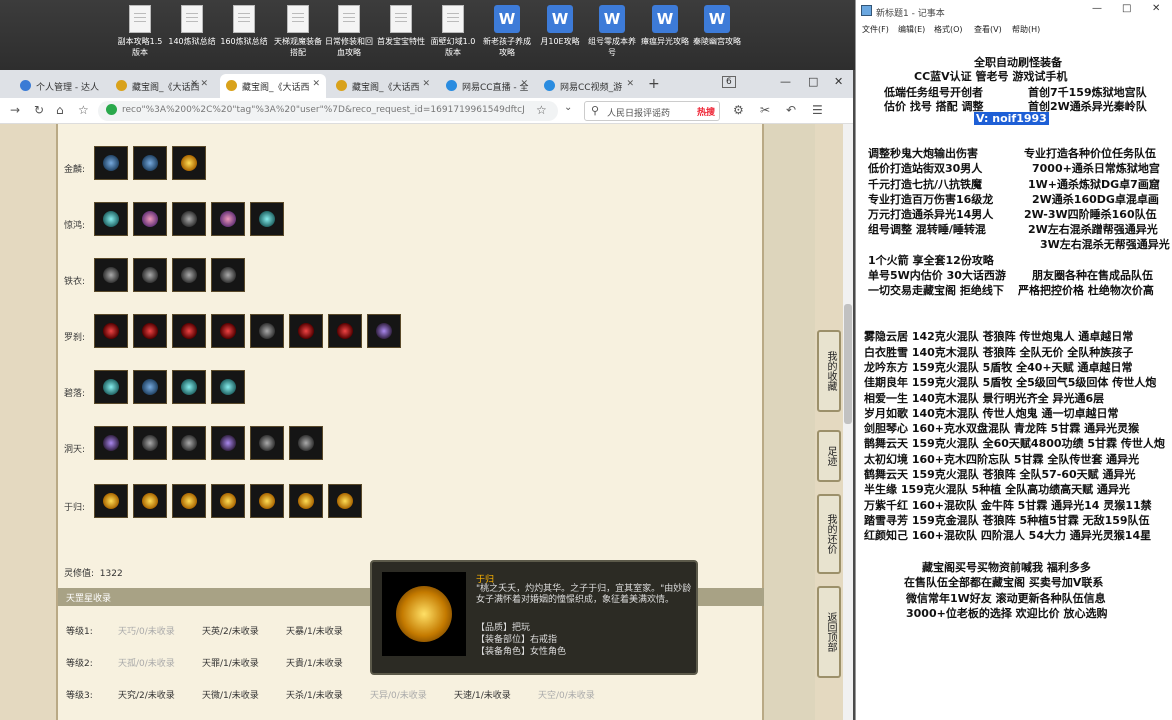 The image size is (1172, 720). I want to click on notepad-line: CC蓝V认证 管老号 游戏试手机, so click(991, 76).